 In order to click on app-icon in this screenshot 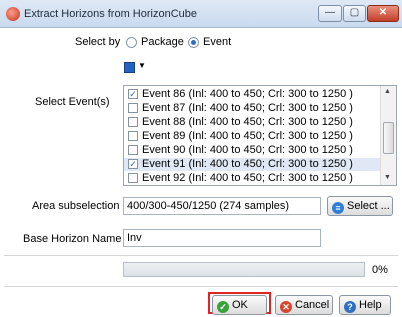, I will do `click(13, 14)`.